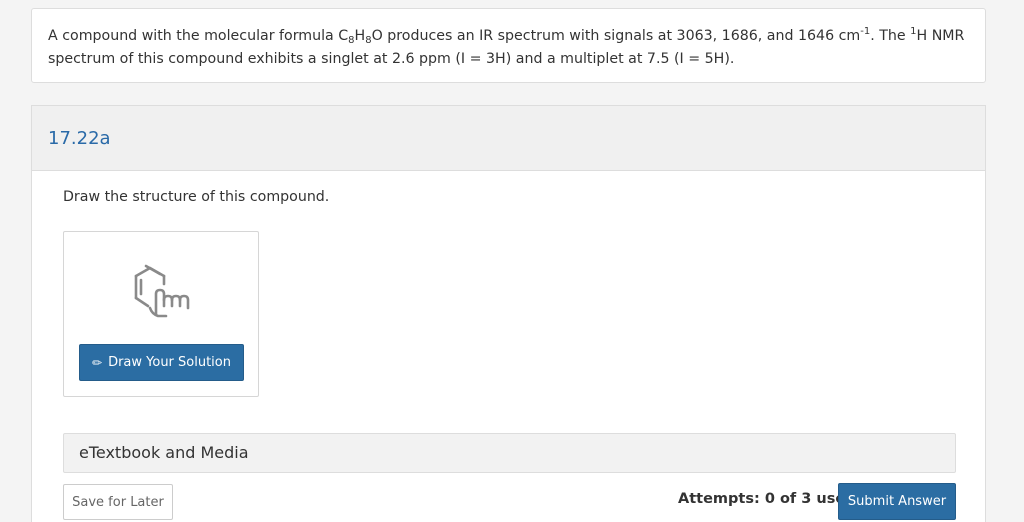 Image resolution: width=1024 pixels, height=522 pixels. I want to click on submit-answer-button: Submit Answer, so click(897, 501).